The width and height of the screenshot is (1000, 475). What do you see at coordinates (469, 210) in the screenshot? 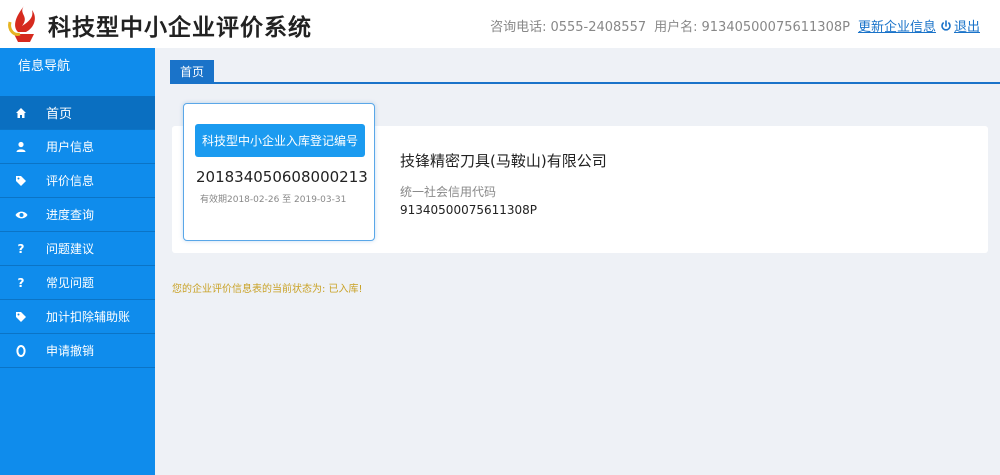
I see `credit-code-value: 91340500075611308P` at bounding box center [469, 210].